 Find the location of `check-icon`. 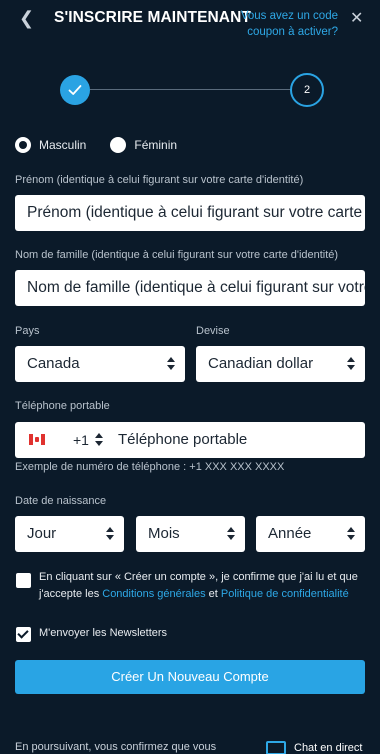

check-icon is located at coordinates (75, 90).